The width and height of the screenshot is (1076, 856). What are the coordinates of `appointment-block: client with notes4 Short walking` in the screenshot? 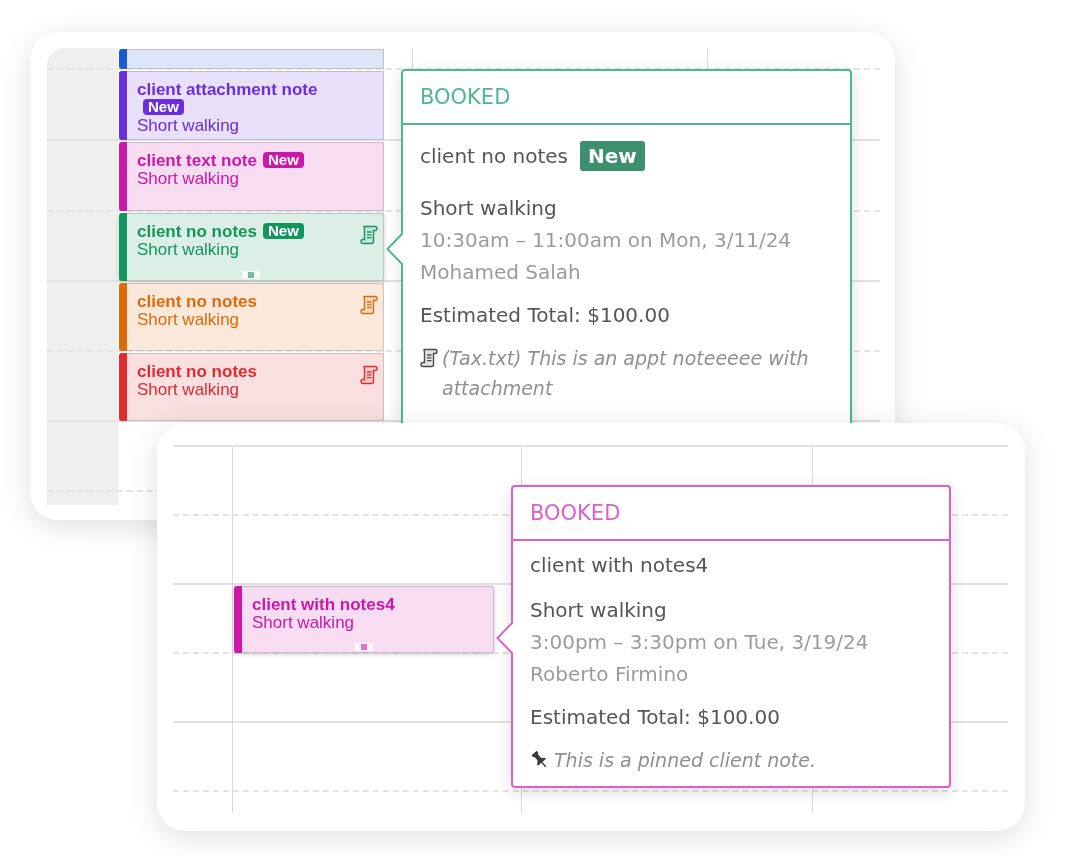 It's located at (364, 619).